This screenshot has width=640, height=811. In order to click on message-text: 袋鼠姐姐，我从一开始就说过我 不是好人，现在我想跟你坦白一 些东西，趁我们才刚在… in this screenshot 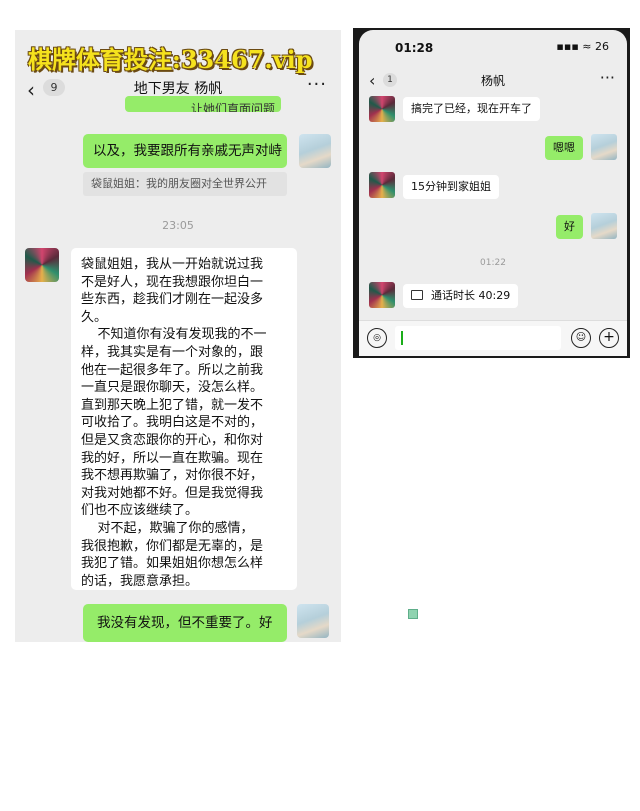, I will do `click(174, 423)`.